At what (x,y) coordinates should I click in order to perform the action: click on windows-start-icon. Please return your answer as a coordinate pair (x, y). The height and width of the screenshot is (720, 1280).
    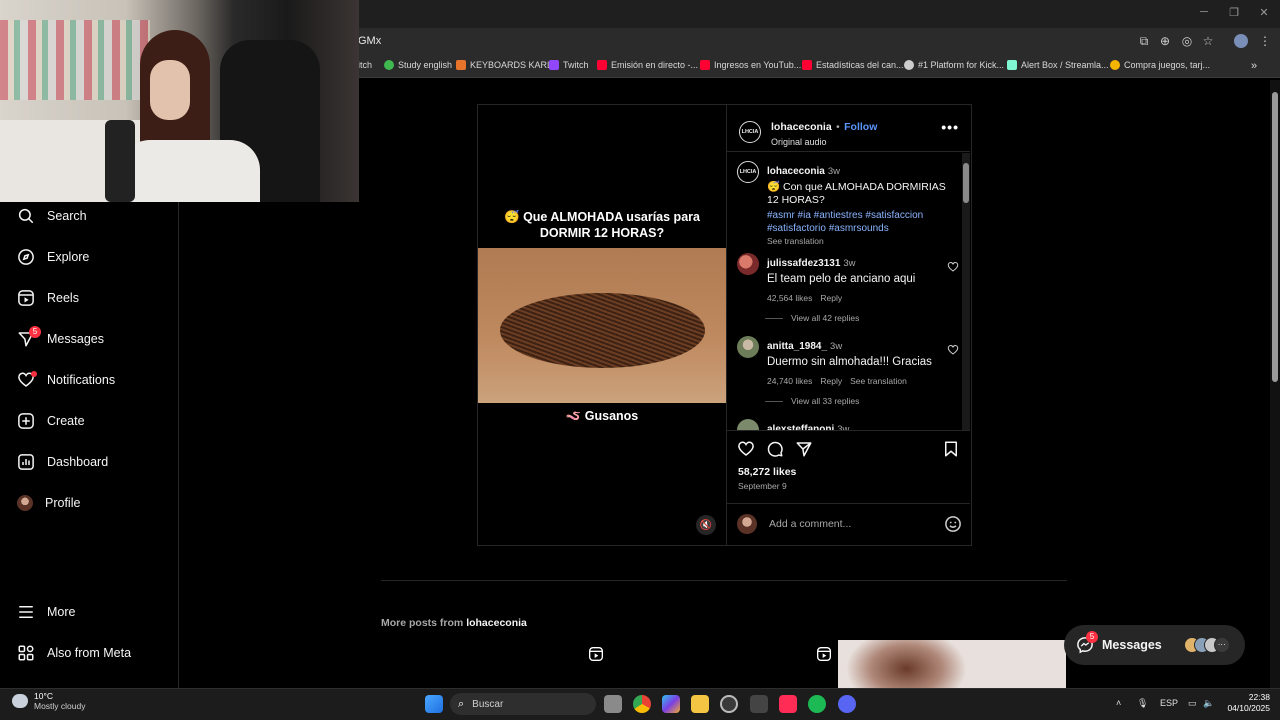
    Looking at the image, I should click on (434, 704).